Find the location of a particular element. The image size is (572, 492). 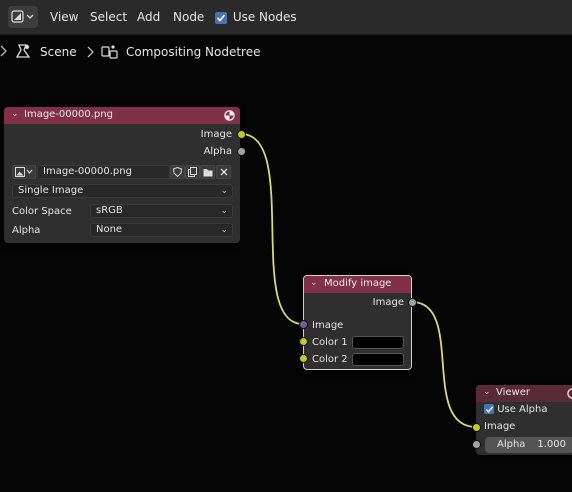

use-alpha-checkbox is located at coordinates (489, 409).